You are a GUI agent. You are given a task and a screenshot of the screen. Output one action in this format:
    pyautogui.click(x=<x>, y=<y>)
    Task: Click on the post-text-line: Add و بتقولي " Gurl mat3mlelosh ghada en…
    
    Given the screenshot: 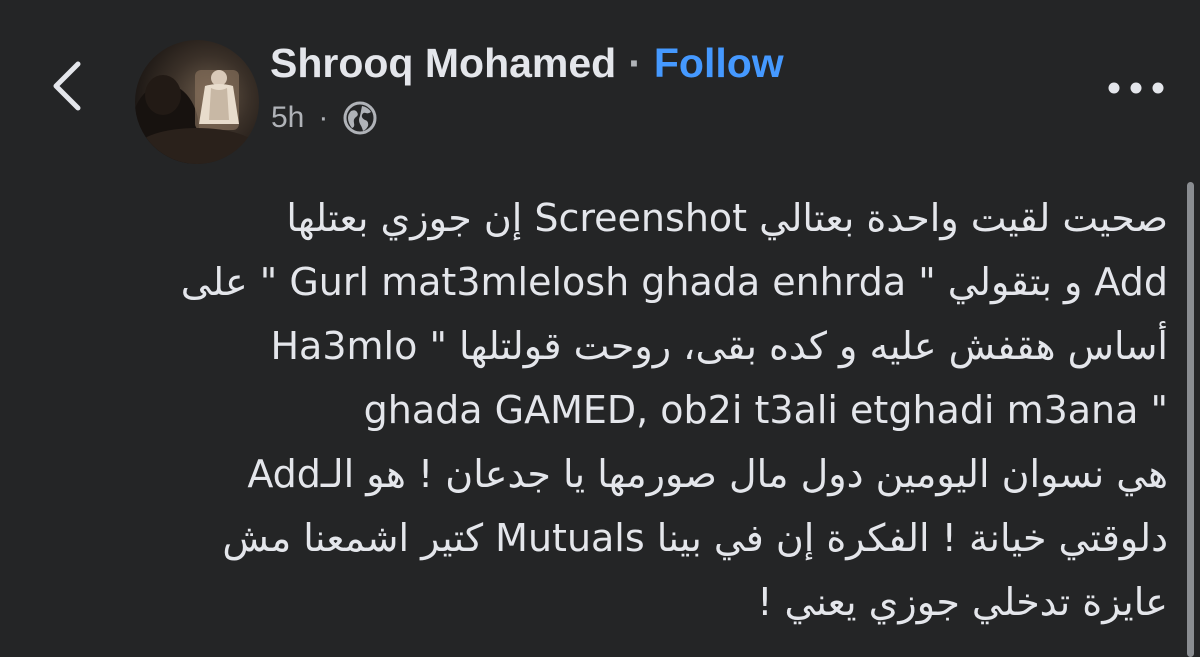 What is the action you would take?
    pyautogui.click(x=674, y=282)
    